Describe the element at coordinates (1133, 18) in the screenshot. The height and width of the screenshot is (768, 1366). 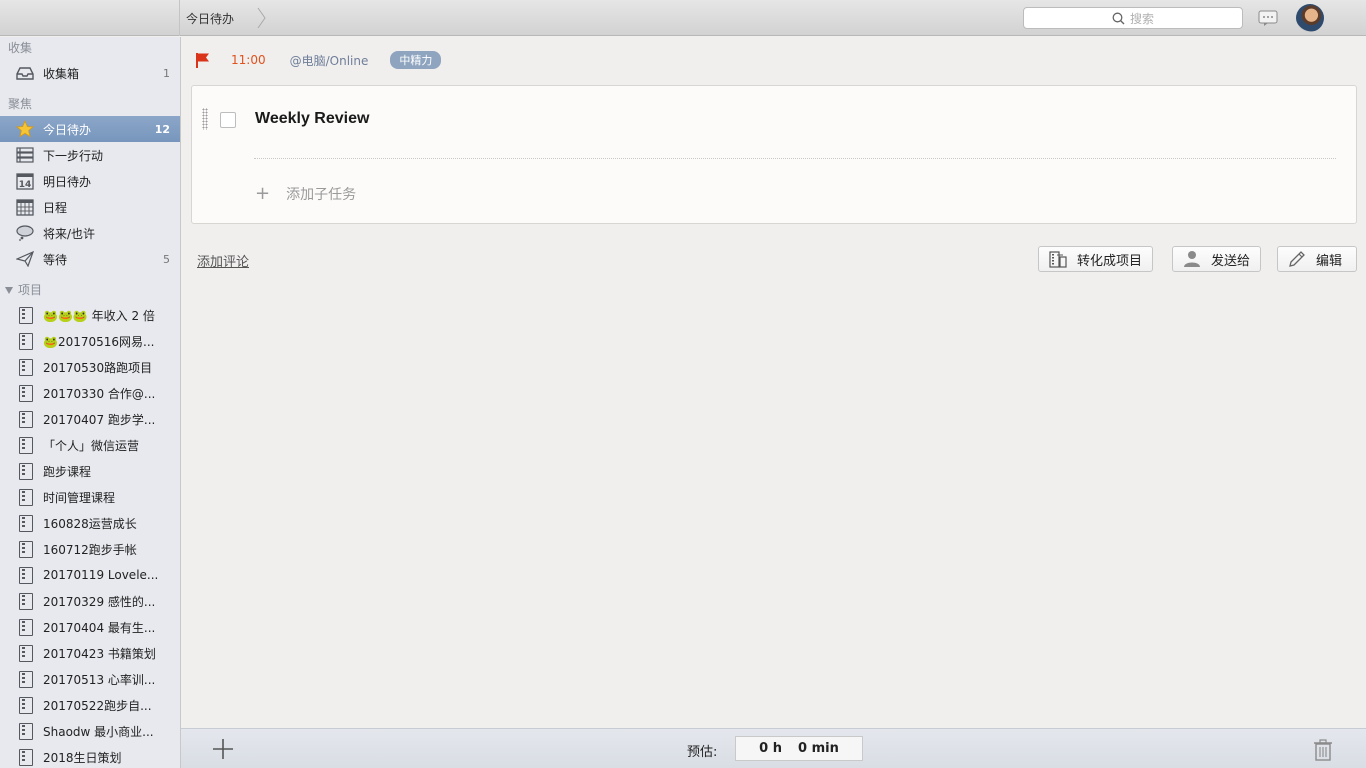
I see `search-input: 搜索` at that location.